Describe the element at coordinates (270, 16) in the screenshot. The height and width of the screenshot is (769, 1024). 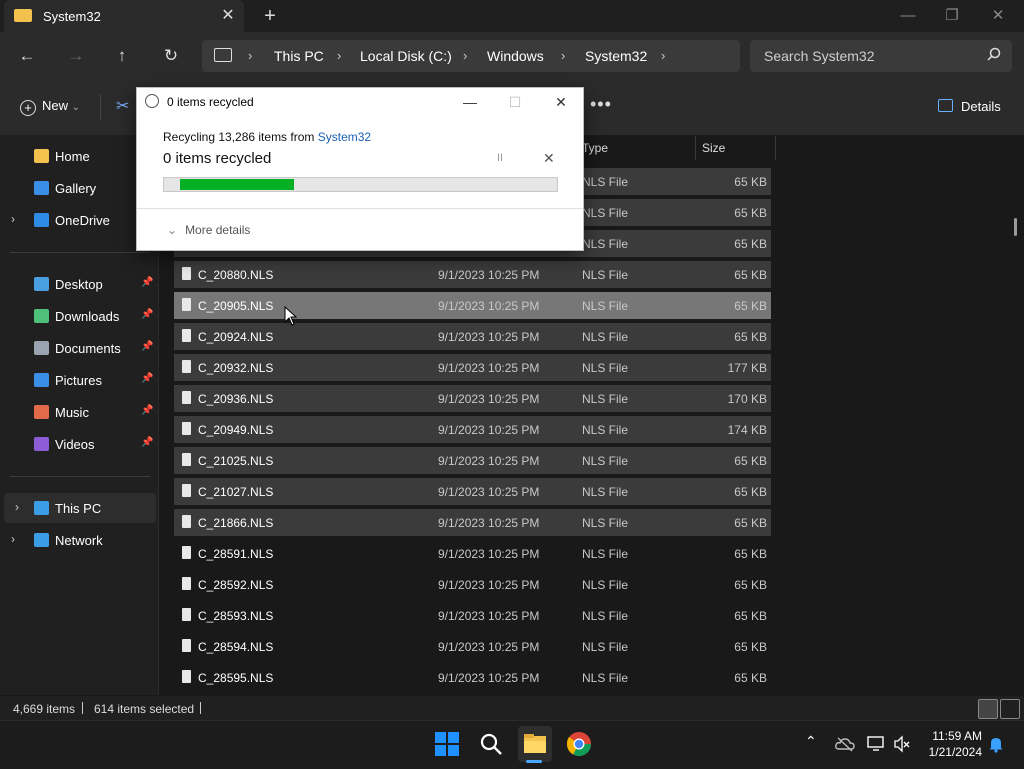
I see `new-tab-button: +` at that location.